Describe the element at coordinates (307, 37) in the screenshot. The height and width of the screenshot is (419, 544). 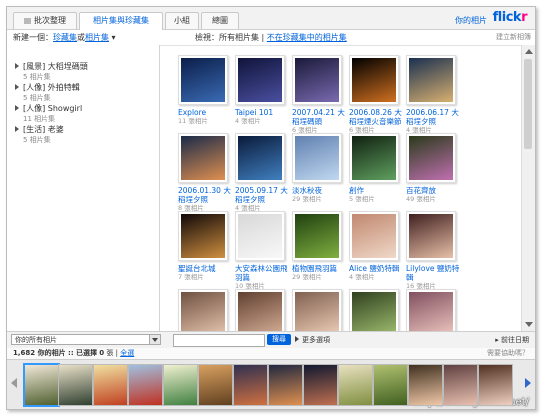
I see `view-uncollected-sets: 不在珍藏集中的相片集` at that location.